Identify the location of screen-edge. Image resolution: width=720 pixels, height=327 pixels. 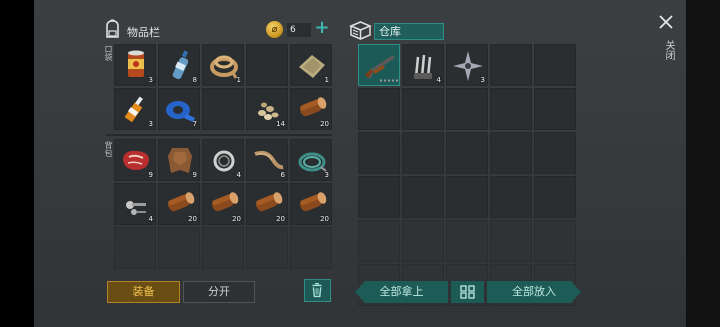
(703, 163).